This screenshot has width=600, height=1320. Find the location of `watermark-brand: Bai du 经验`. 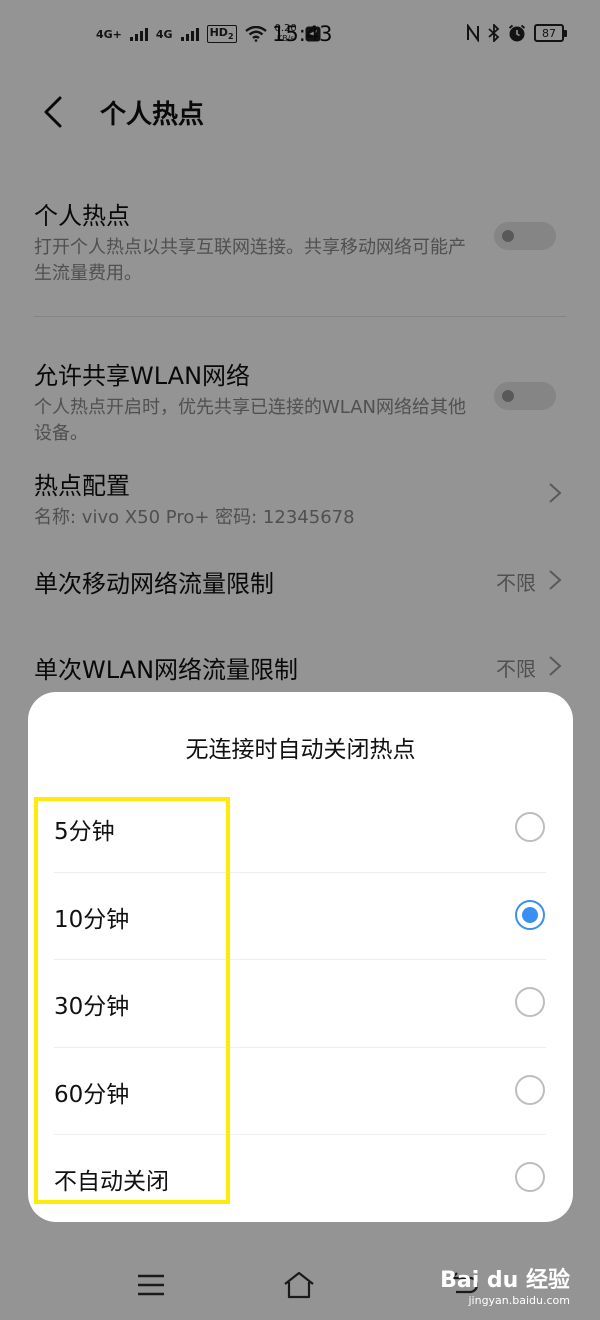

watermark-brand: Bai du 经验 is located at coordinates (505, 1280).